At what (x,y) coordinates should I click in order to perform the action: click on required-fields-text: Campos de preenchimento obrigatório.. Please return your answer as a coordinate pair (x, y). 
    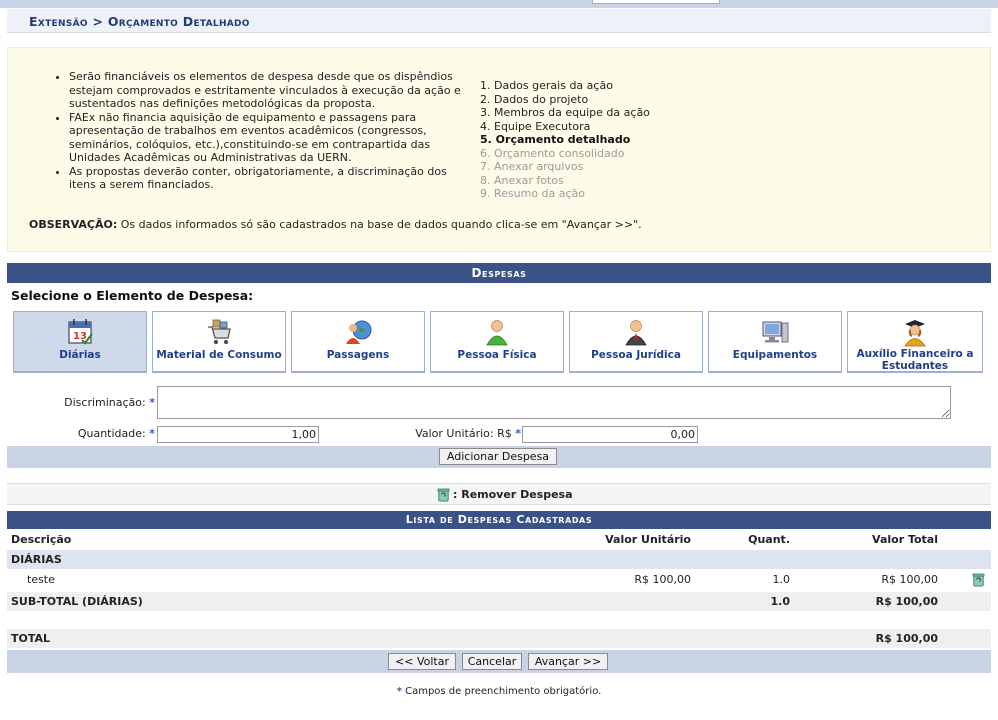
    Looking at the image, I should click on (501, 691).